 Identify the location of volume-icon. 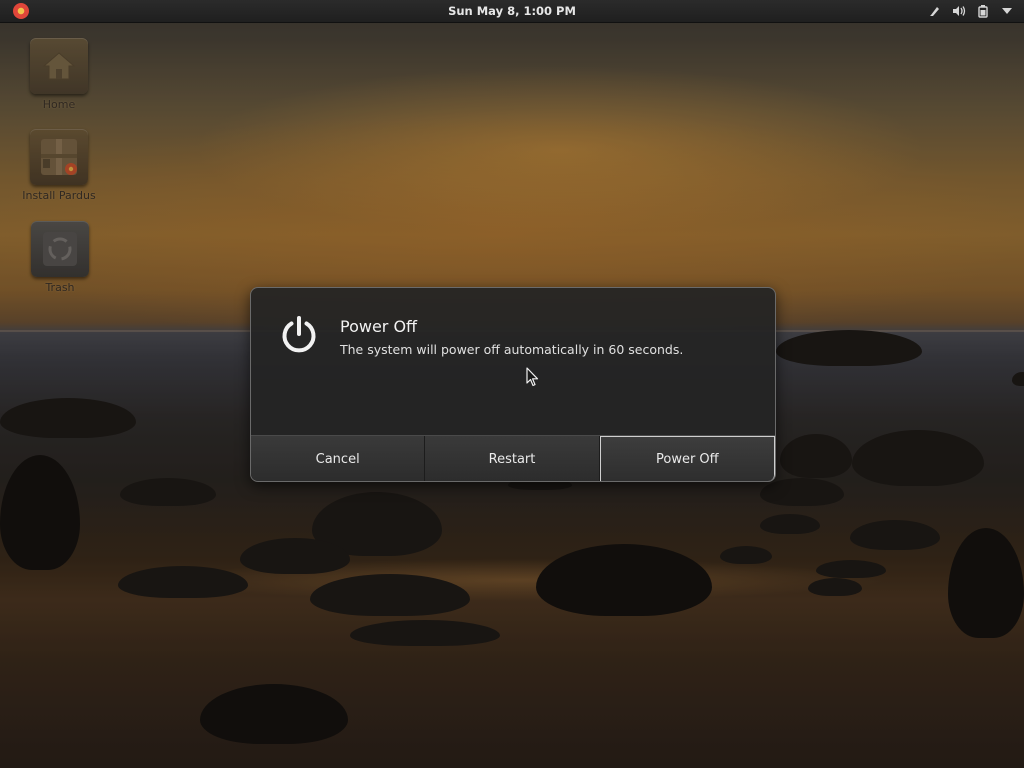
(959, 11).